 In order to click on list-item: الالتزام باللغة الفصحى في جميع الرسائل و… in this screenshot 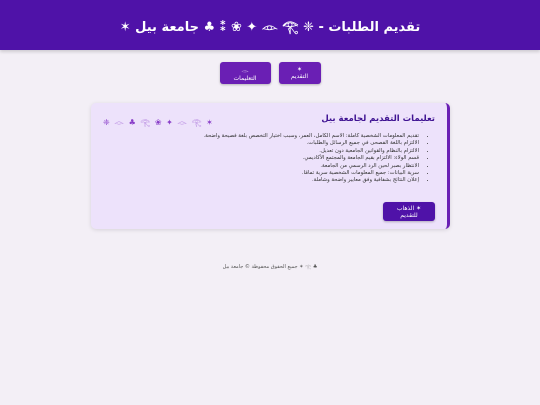, I will do `click(263, 143)`.